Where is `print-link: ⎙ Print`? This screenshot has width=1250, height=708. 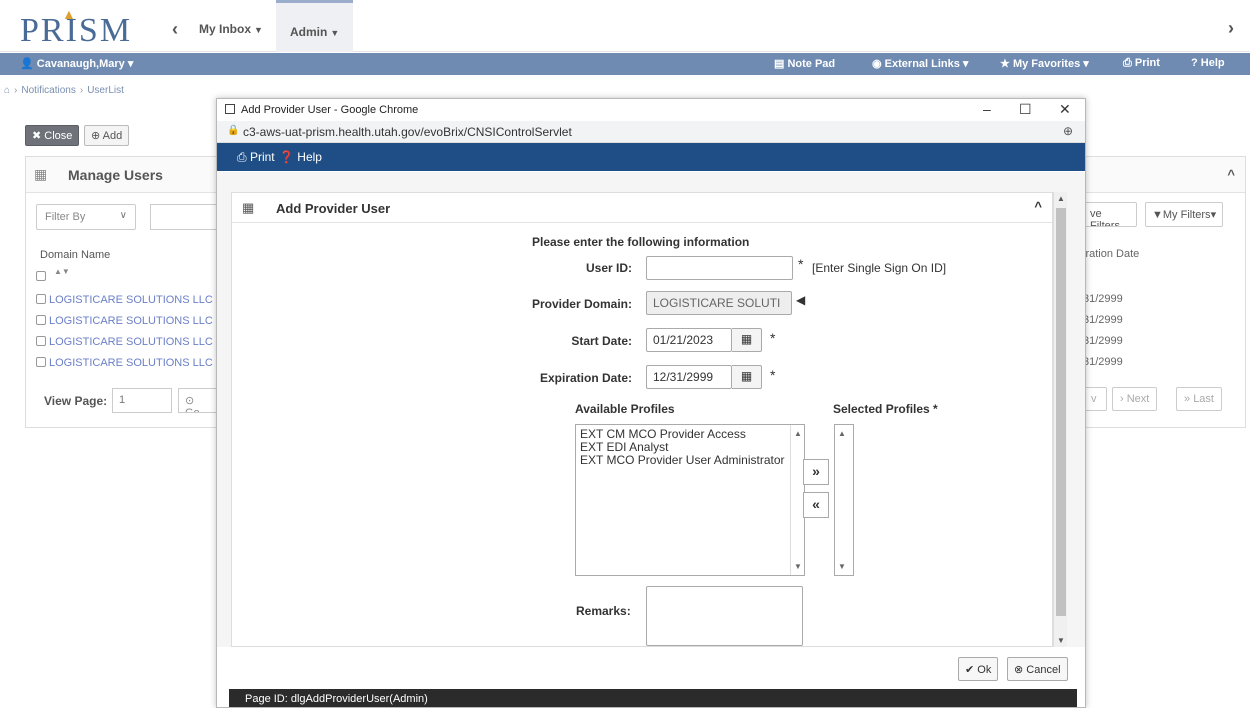
print-link: ⎙ Print is located at coordinates (1141, 63).